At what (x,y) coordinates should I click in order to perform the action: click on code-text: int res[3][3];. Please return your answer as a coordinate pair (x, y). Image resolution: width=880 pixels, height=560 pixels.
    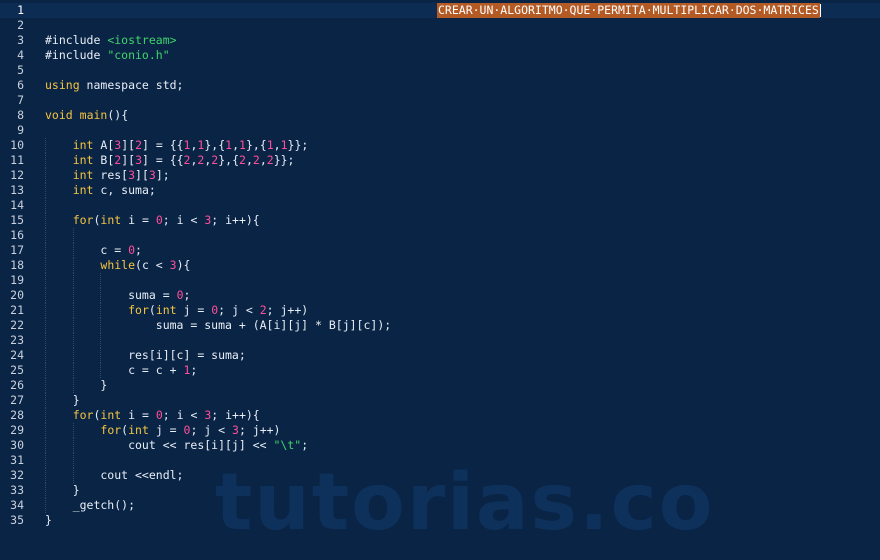
    Looking at the image, I should click on (121, 175).